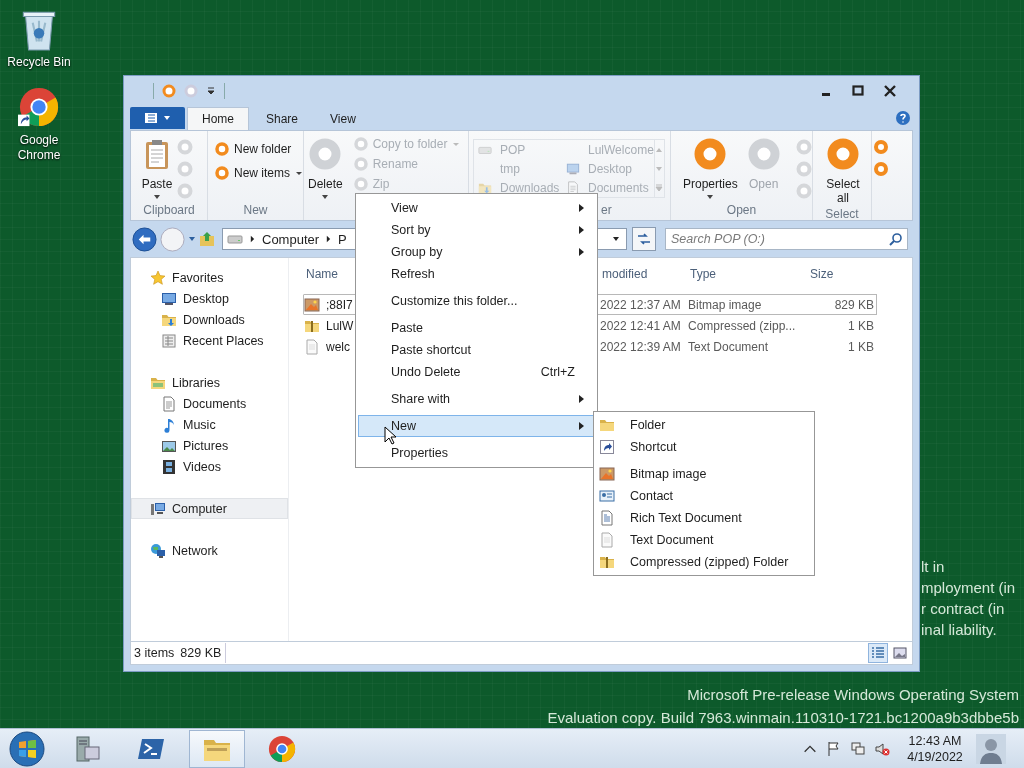 The width and height of the screenshot is (1024, 768). I want to click on notice-text: inal liability., so click(959, 630).